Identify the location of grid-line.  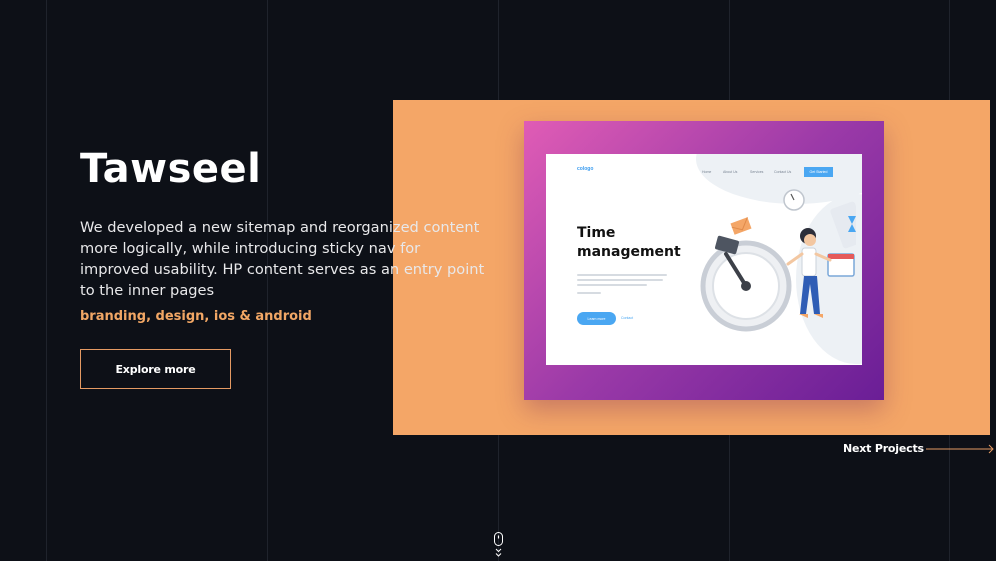
(46, 280).